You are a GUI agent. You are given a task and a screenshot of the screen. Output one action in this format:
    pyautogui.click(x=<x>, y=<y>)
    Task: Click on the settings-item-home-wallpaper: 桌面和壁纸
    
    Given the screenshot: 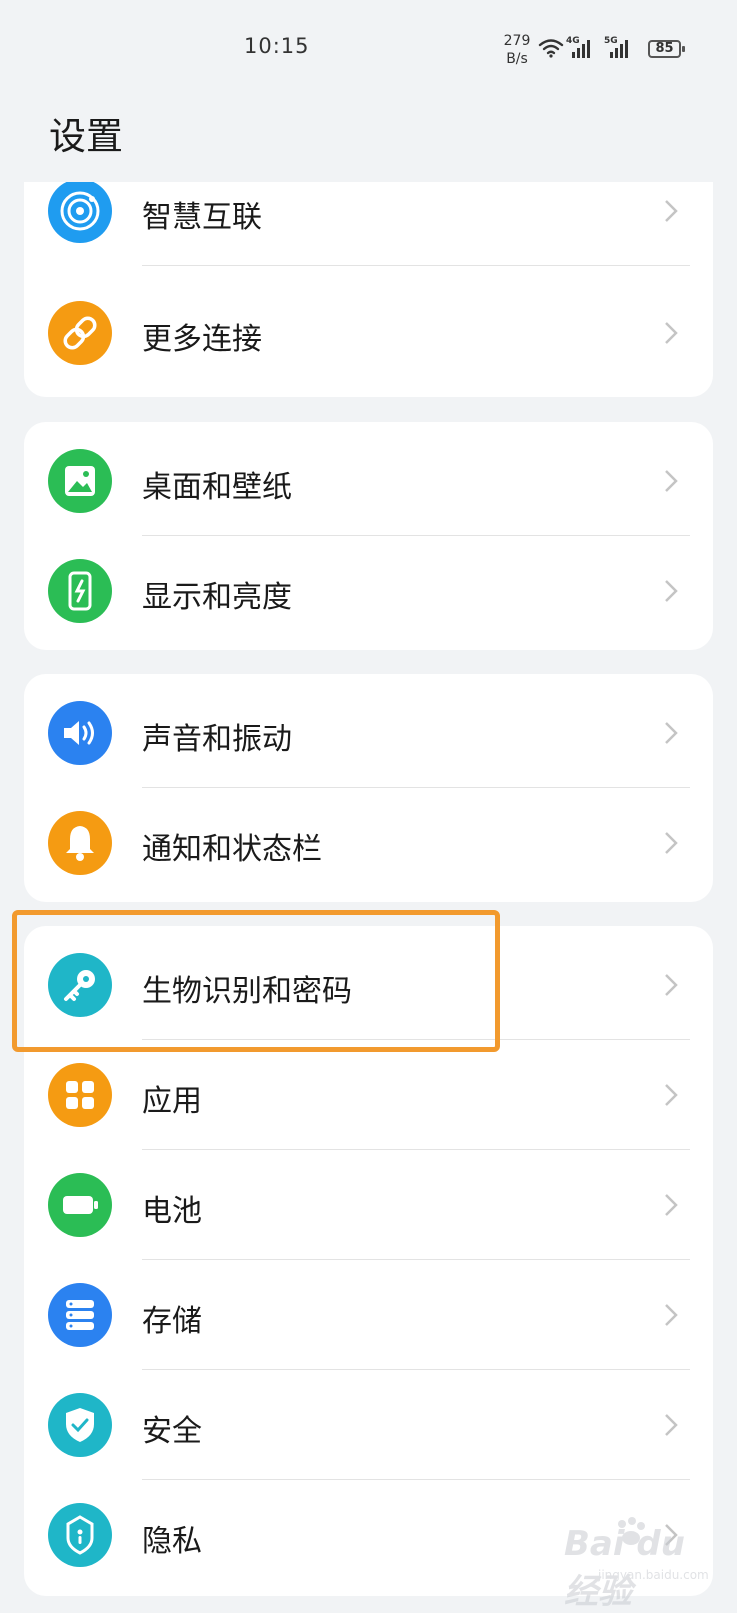 What is the action you would take?
    pyautogui.click(x=368, y=481)
    